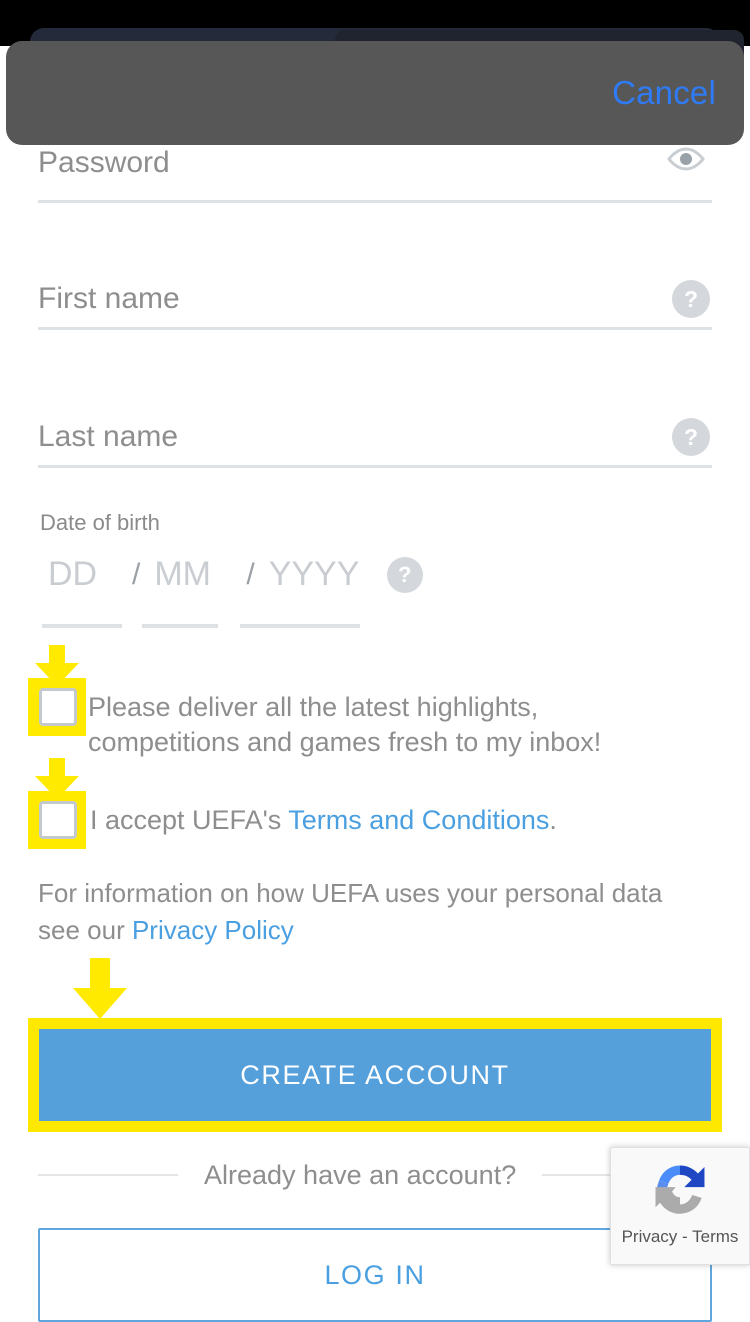 The width and height of the screenshot is (750, 1322). What do you see at coordinates (100, 522) in the screenshot?
I see `date-of-birth-label: Date of birth` at bounding box center [100, 522].